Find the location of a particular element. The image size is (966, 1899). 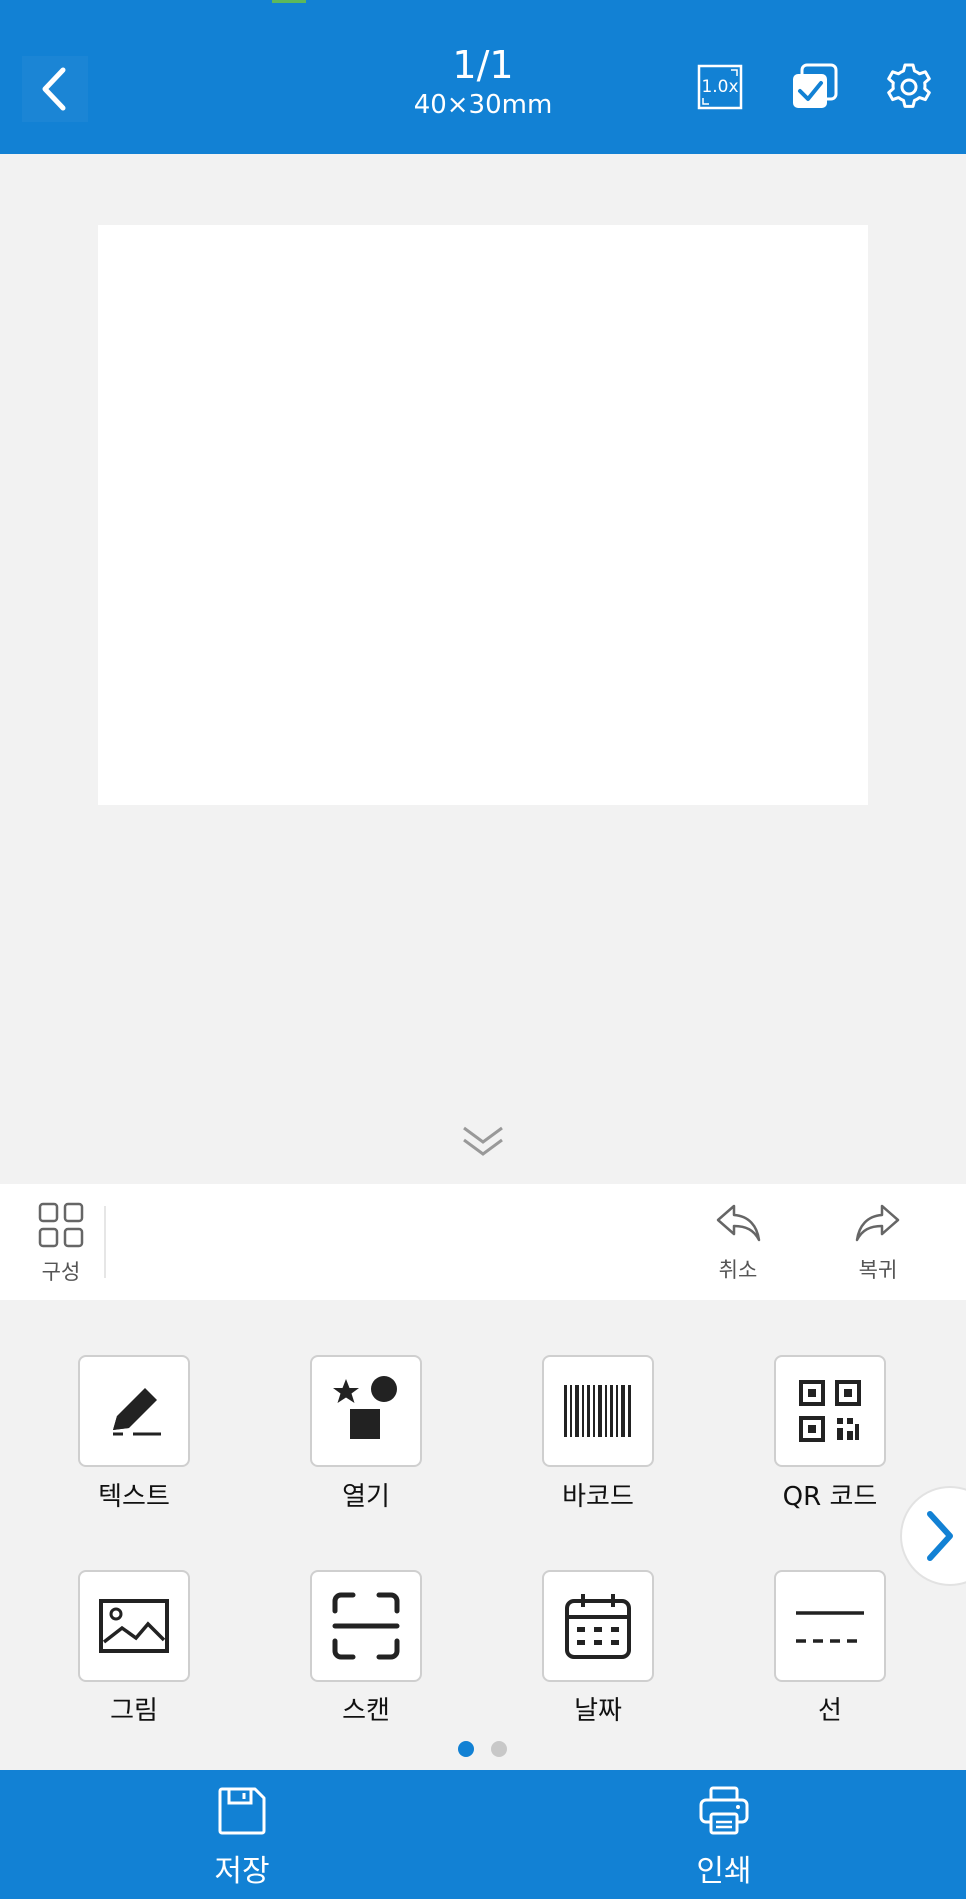

redo-icon is located at coordinates (877, 1223).